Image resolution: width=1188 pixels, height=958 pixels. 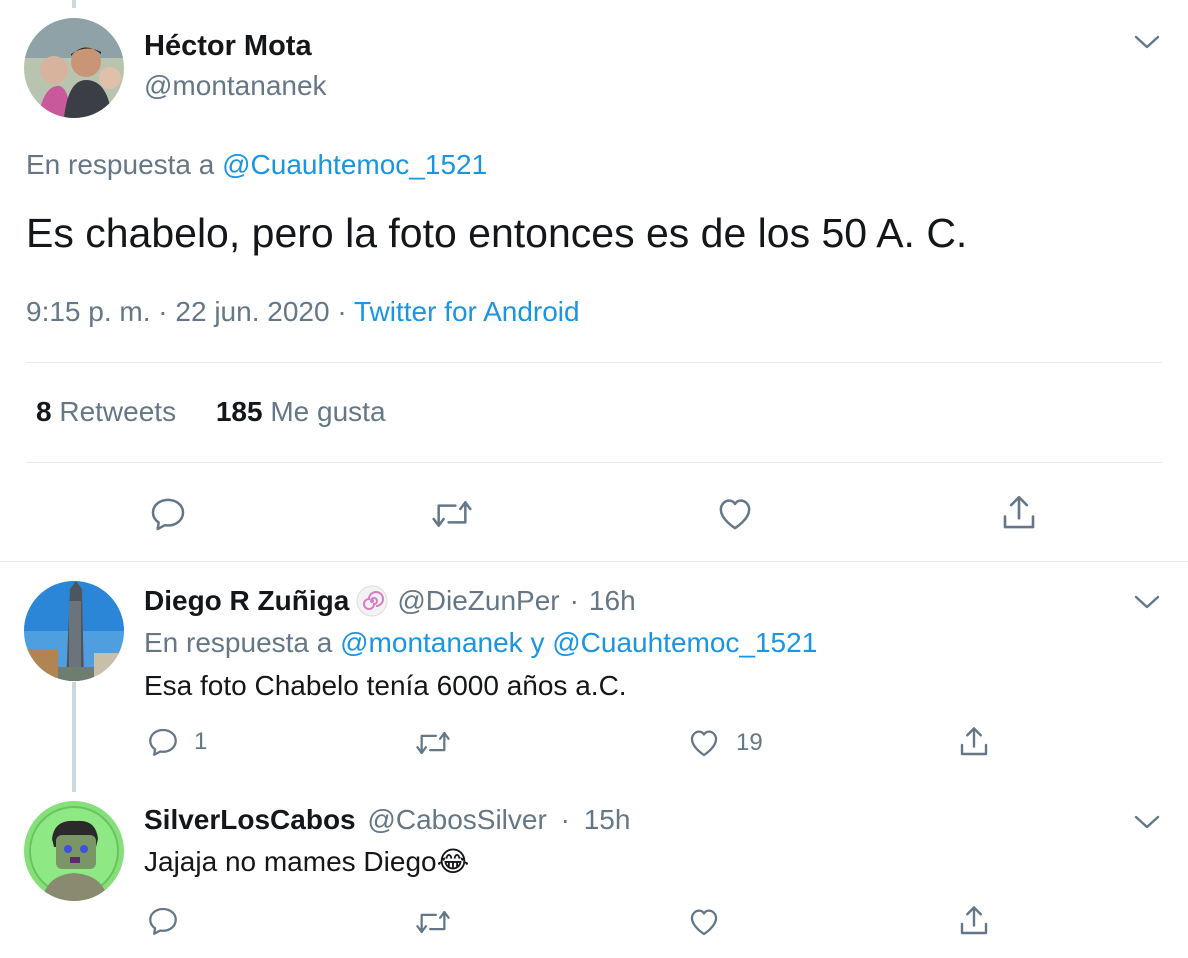 I want to click on reply-header: SilverLosCabos @CabosSilver · 15h, so click(x=387, y=820).